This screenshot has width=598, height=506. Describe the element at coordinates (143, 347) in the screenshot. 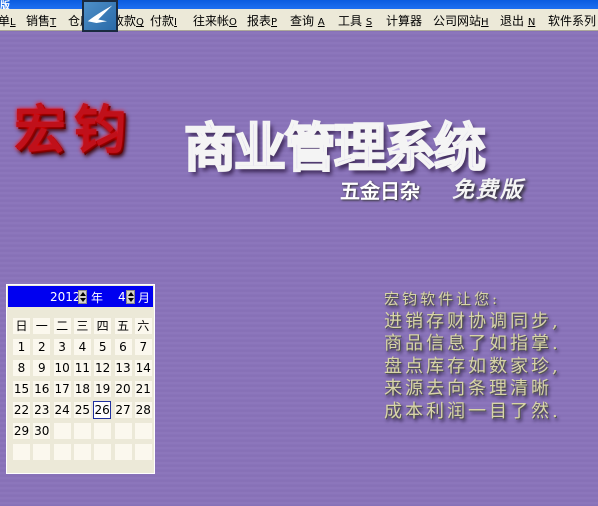

I see `calendar-day: 7` at that location.